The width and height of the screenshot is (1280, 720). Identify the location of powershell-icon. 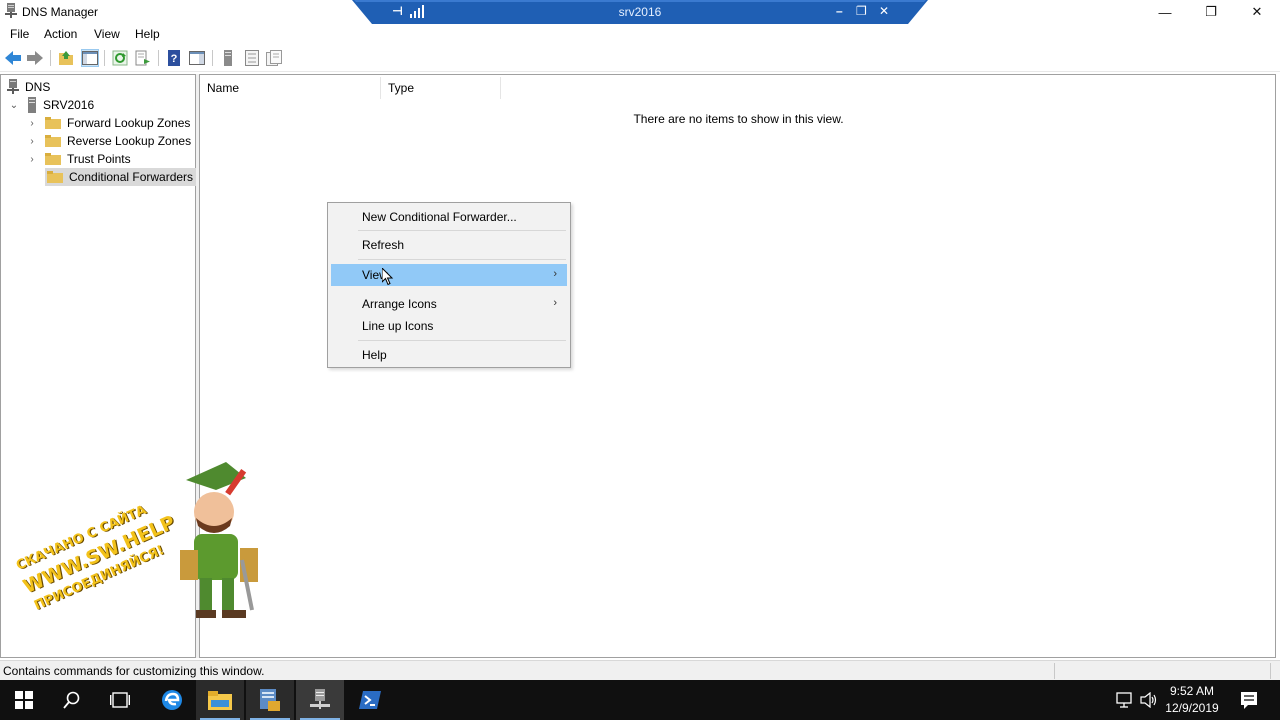
(370, 700).